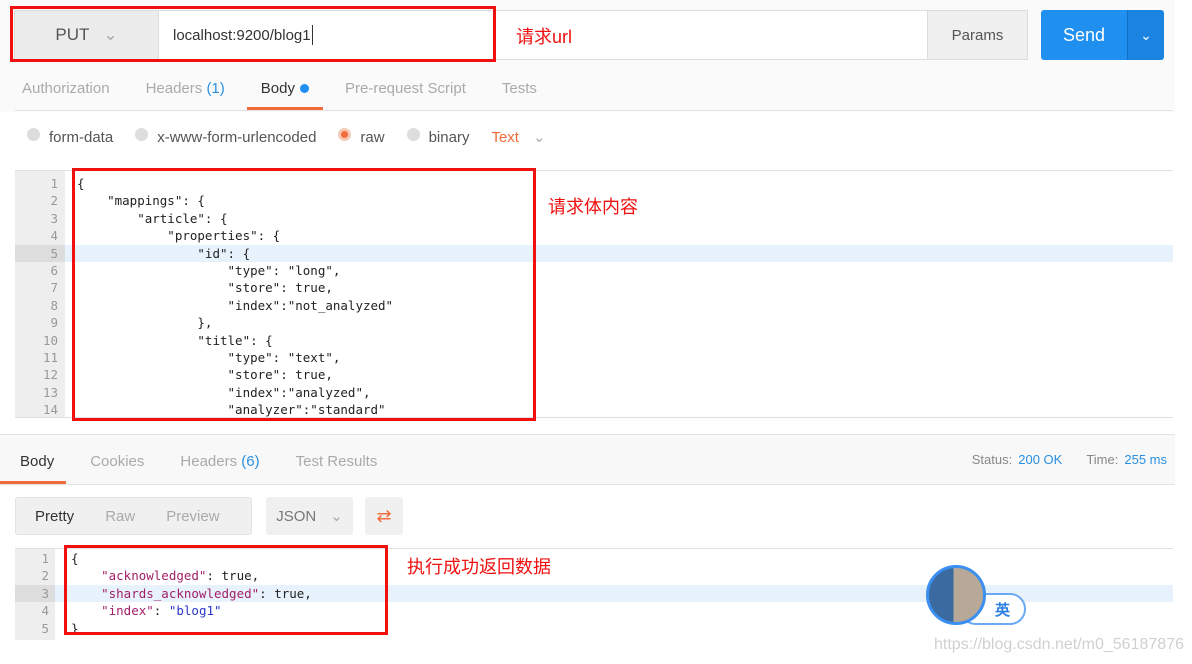  Describe the element at coordinates (345, 134) in the screenshot. I see `radio-selected-icon` at that location.